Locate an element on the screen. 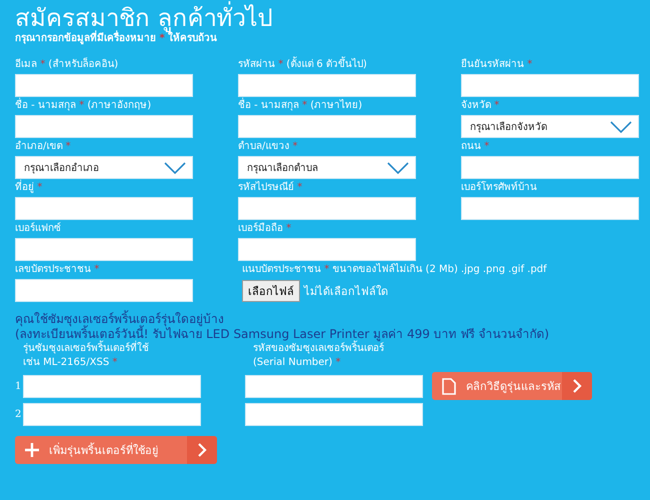  field-label: รหัสผ่าน * (ตั้งแต่ 6 ตัวขึ้นไป) is located at coordinates (327, 64).